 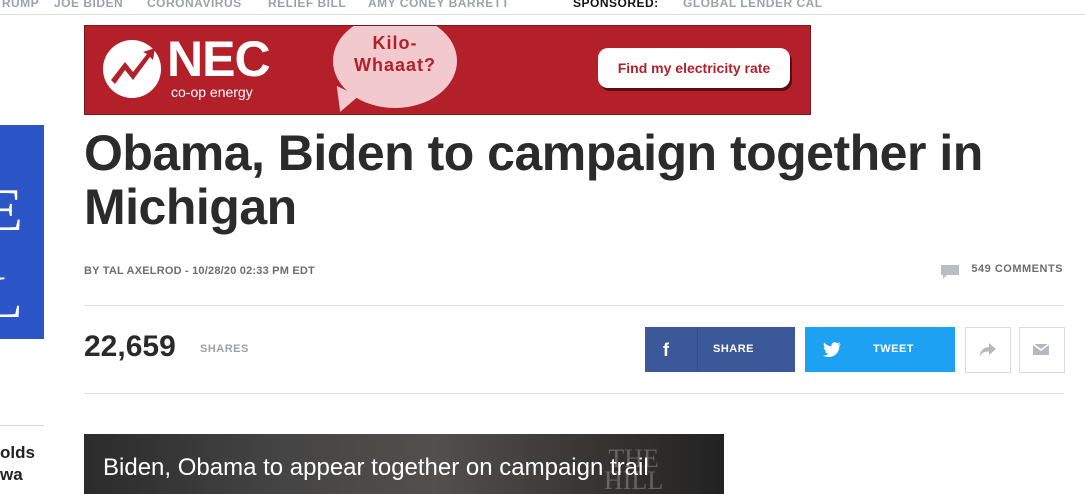 I want to click on logo-letter-e: E, so click(x=11, y=210).